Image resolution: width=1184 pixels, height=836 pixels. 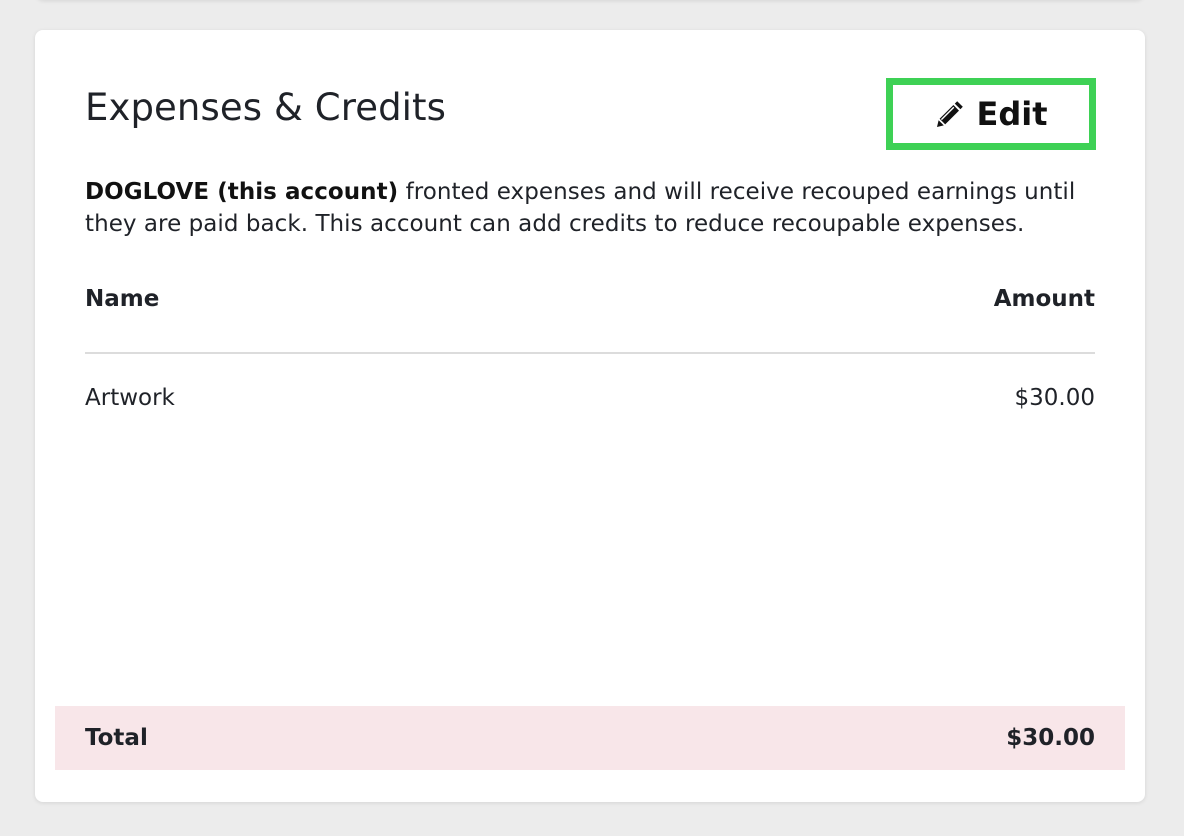 I want to click on column-name-header: Name, so click(x=122, y=299).